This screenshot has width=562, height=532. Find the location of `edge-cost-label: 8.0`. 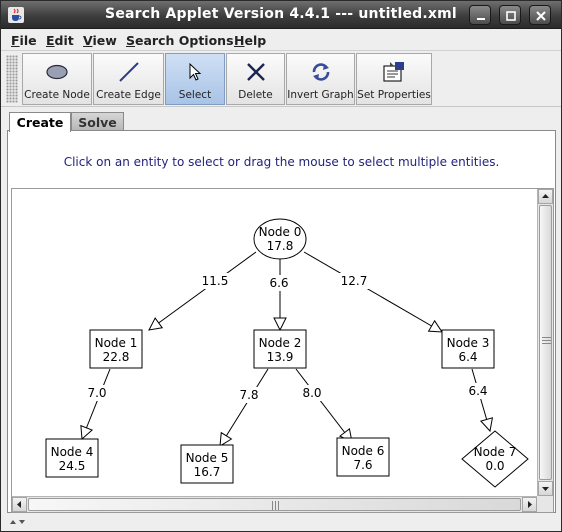

edge-cost-label: 8.0 is located at coordinates (311, 393).